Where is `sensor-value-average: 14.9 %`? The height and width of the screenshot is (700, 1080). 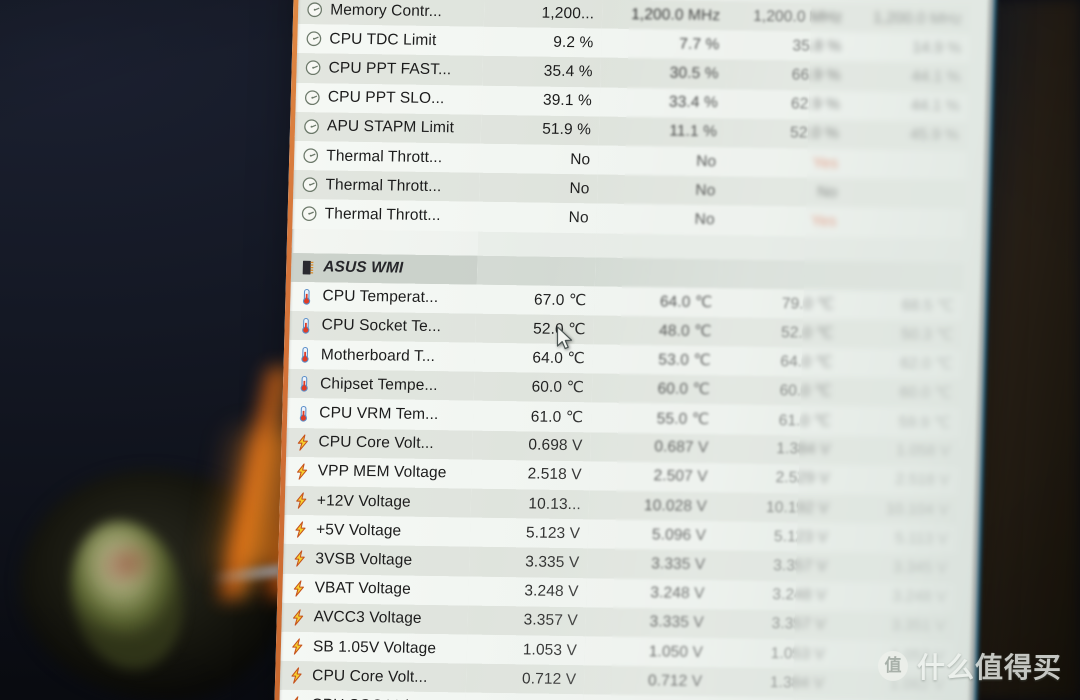
sensor-value-average: 14.9 % is located at coordinates (909, 48).